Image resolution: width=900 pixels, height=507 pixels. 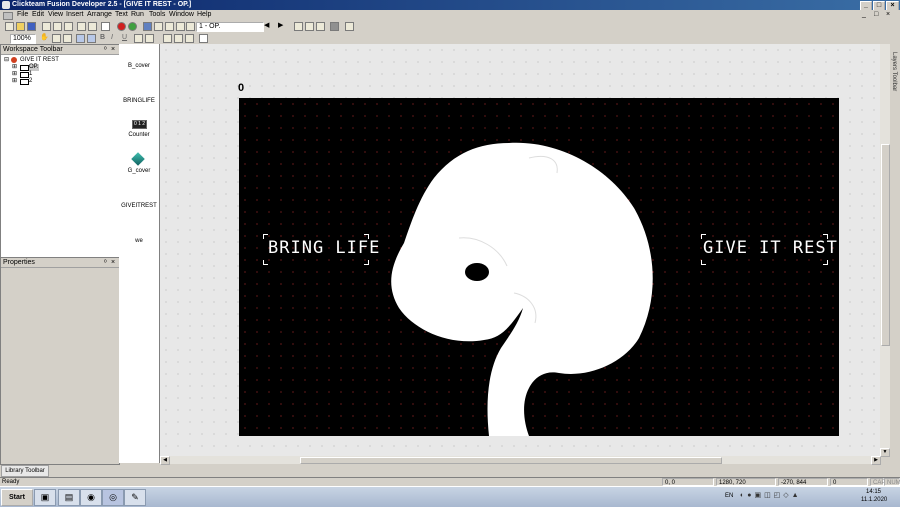 I want to click on event-editor-icon, so click(x=169, y=26).